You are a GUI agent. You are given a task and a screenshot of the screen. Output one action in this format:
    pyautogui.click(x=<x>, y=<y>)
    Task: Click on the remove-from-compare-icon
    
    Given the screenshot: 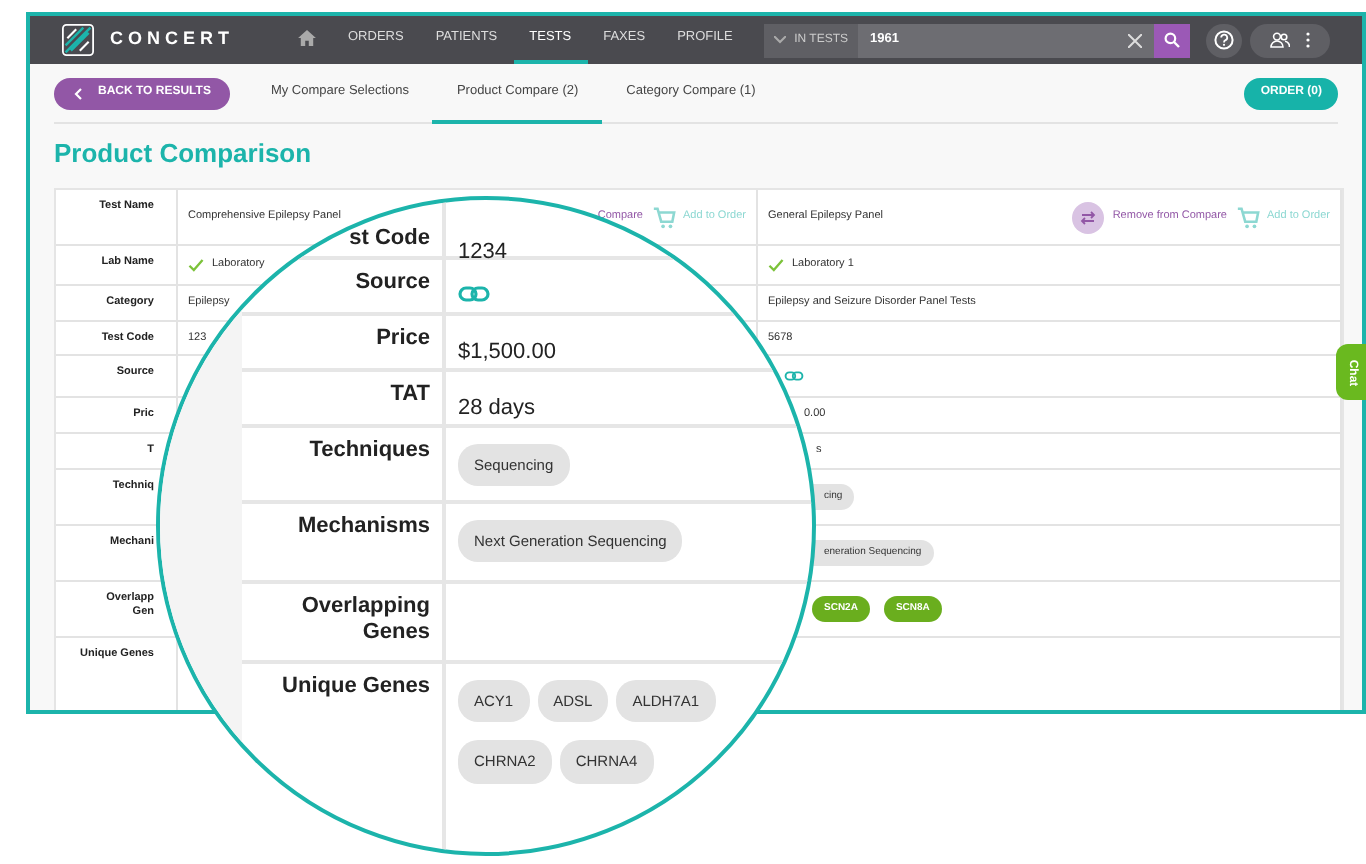 What is the action you would take?
    pyautogui.click(x=1088, y=217)
    